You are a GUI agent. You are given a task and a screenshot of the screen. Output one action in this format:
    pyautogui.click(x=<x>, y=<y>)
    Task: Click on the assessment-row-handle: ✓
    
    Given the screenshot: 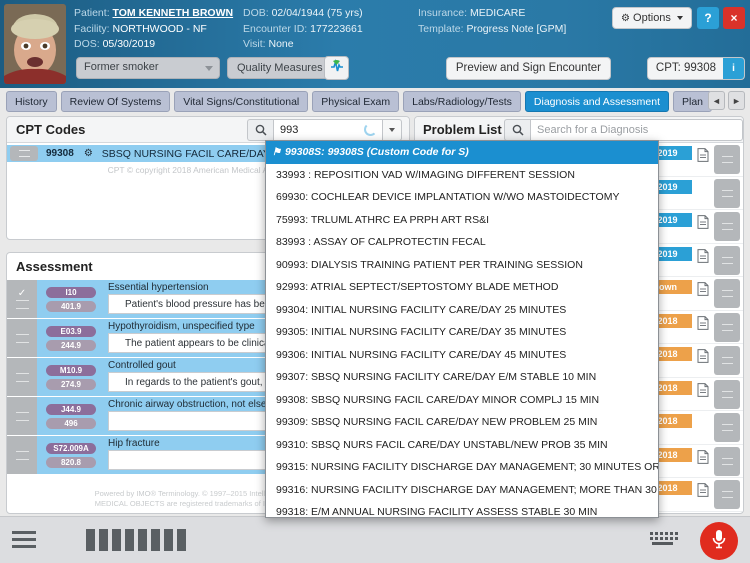 What is the action you would take?
    pyautogui.click(x=22, y=299)
    